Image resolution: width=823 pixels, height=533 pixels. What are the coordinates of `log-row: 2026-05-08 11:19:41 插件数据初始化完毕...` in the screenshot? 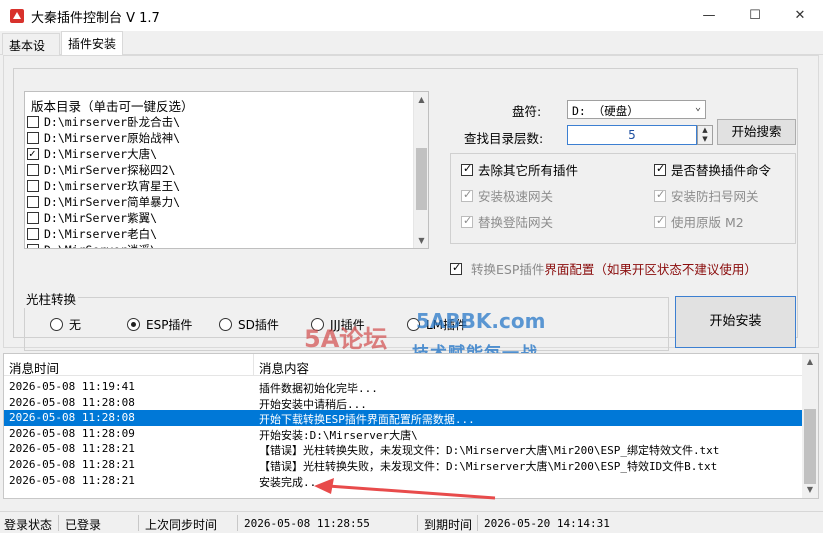 It's located at (403, 387).